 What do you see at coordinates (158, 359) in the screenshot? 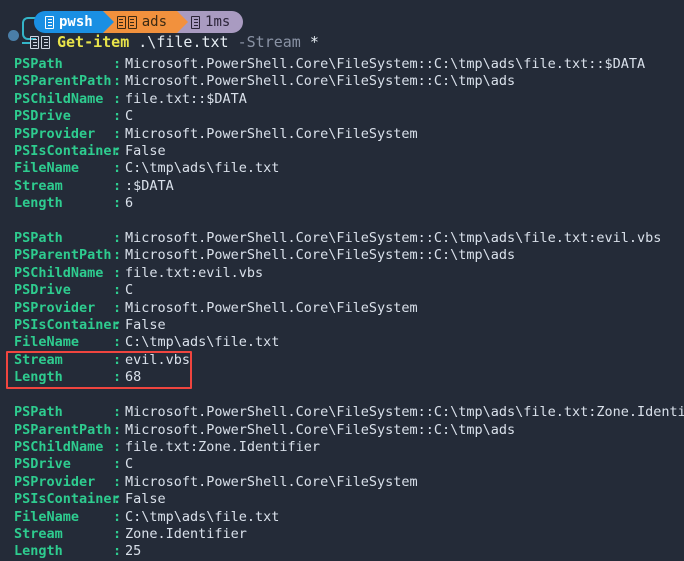
I see `property-value: evil.vbs` at bounding box center [158, 359].